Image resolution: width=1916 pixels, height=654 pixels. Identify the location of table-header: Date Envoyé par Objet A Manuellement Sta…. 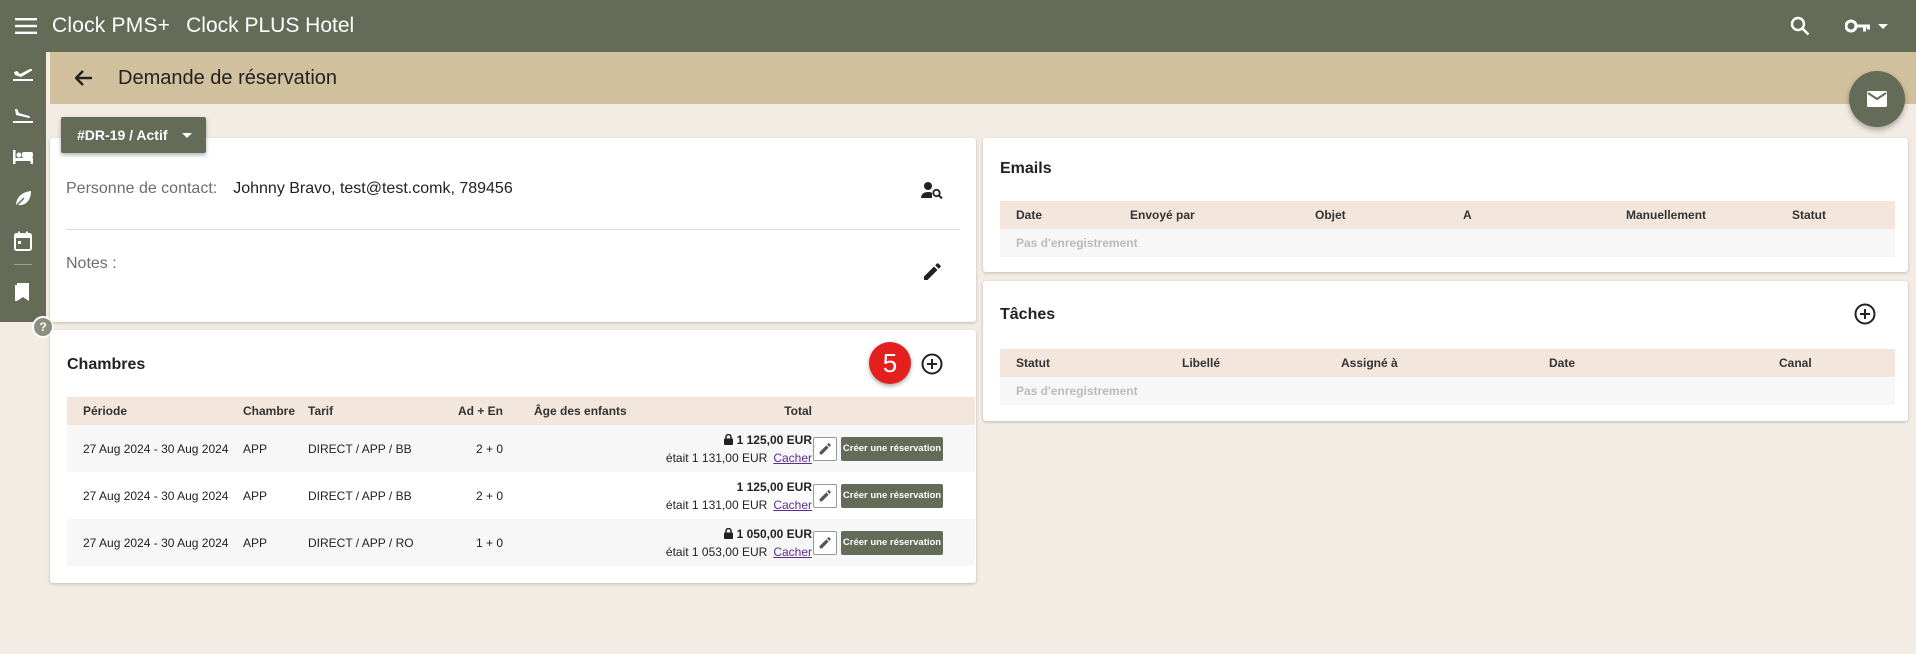
(1447, 215).